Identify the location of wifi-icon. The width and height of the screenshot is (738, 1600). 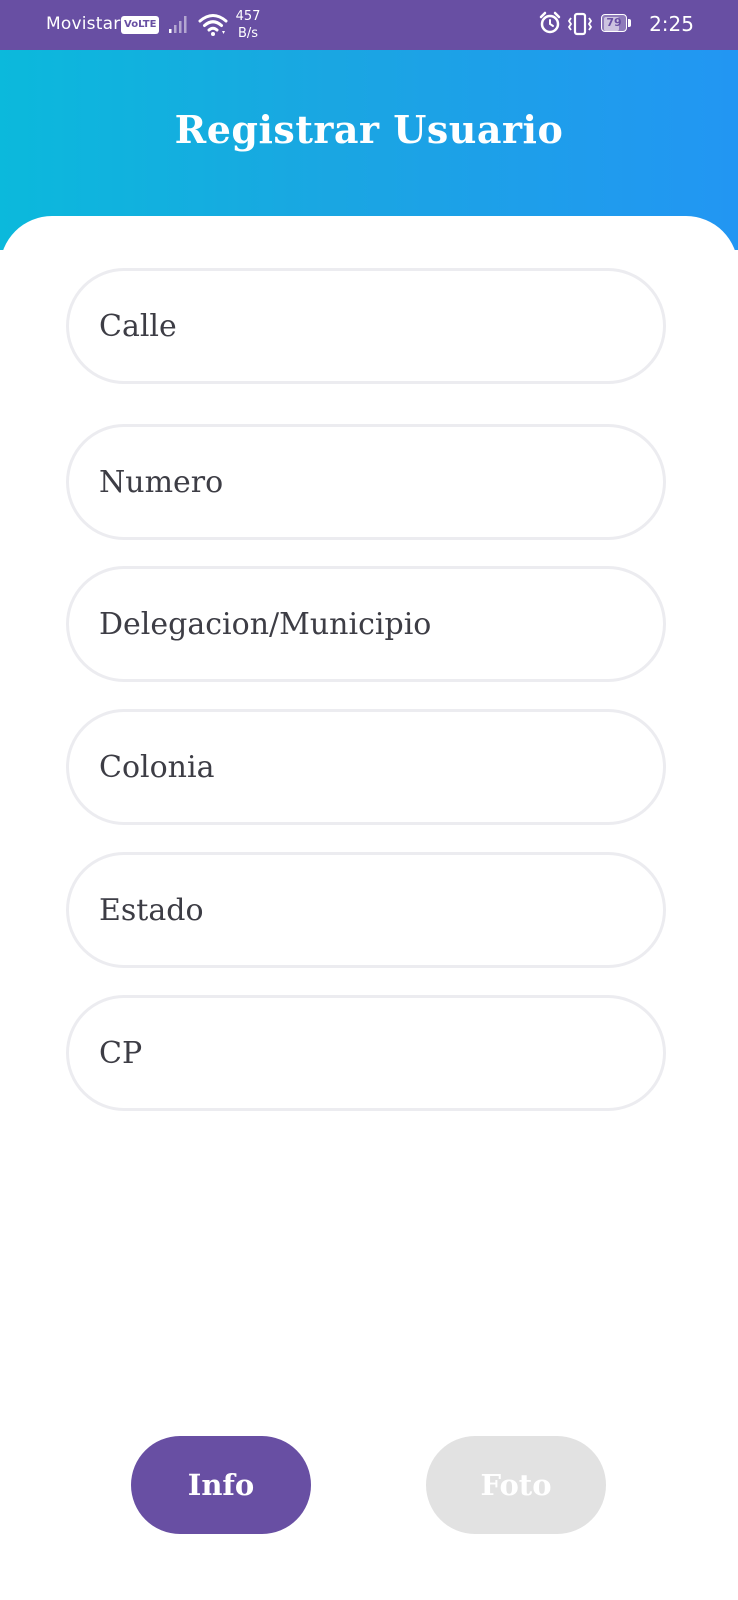
(213, 25).